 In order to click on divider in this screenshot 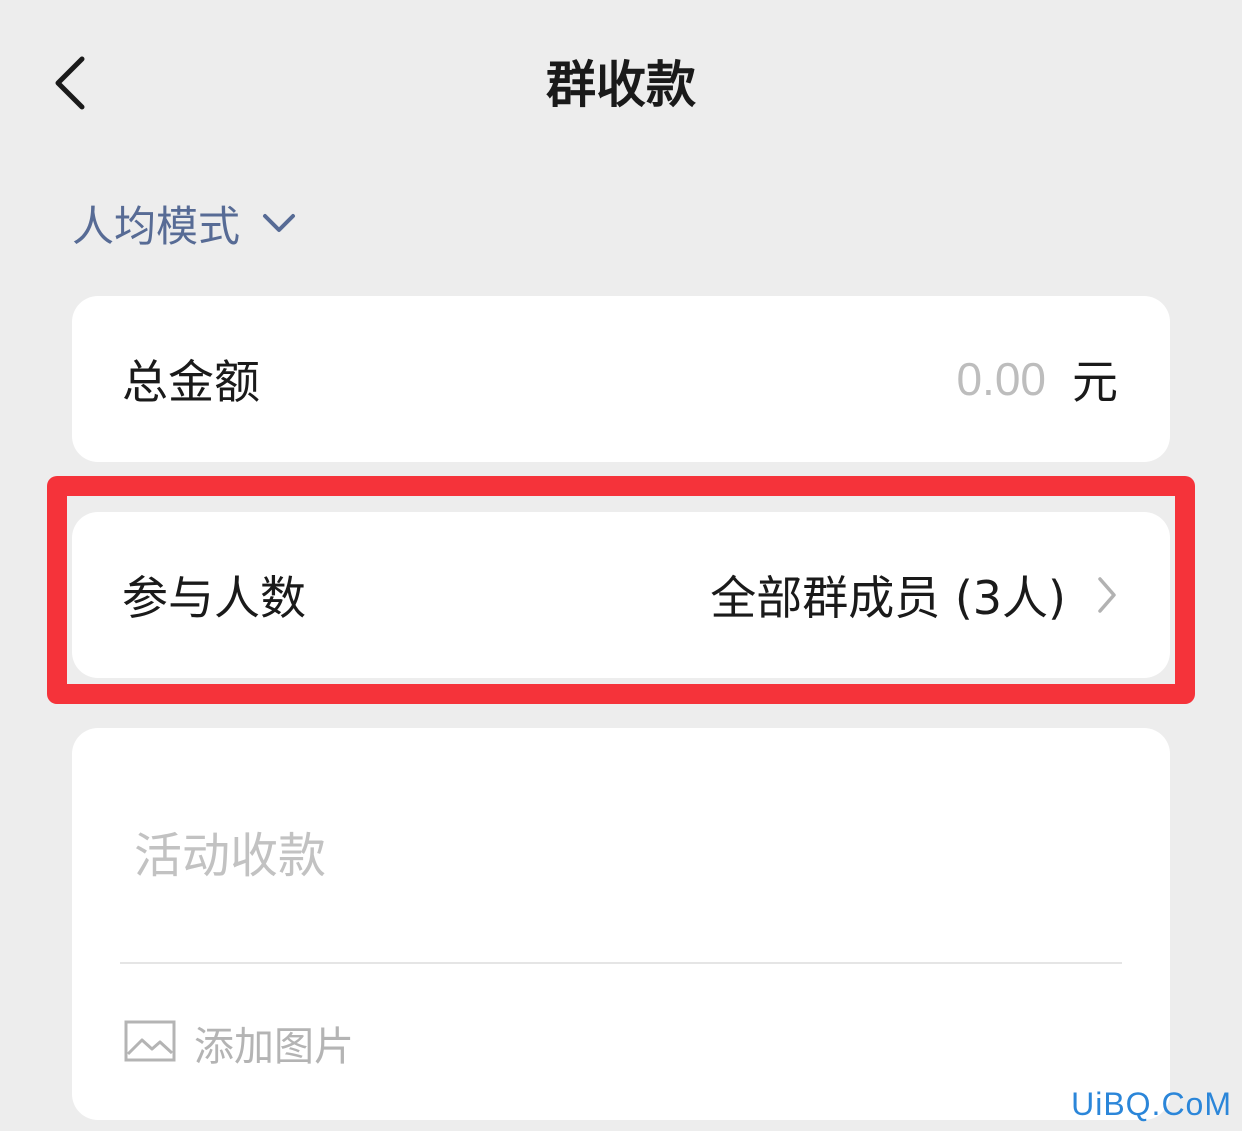, I will do `click(621, 963)`.